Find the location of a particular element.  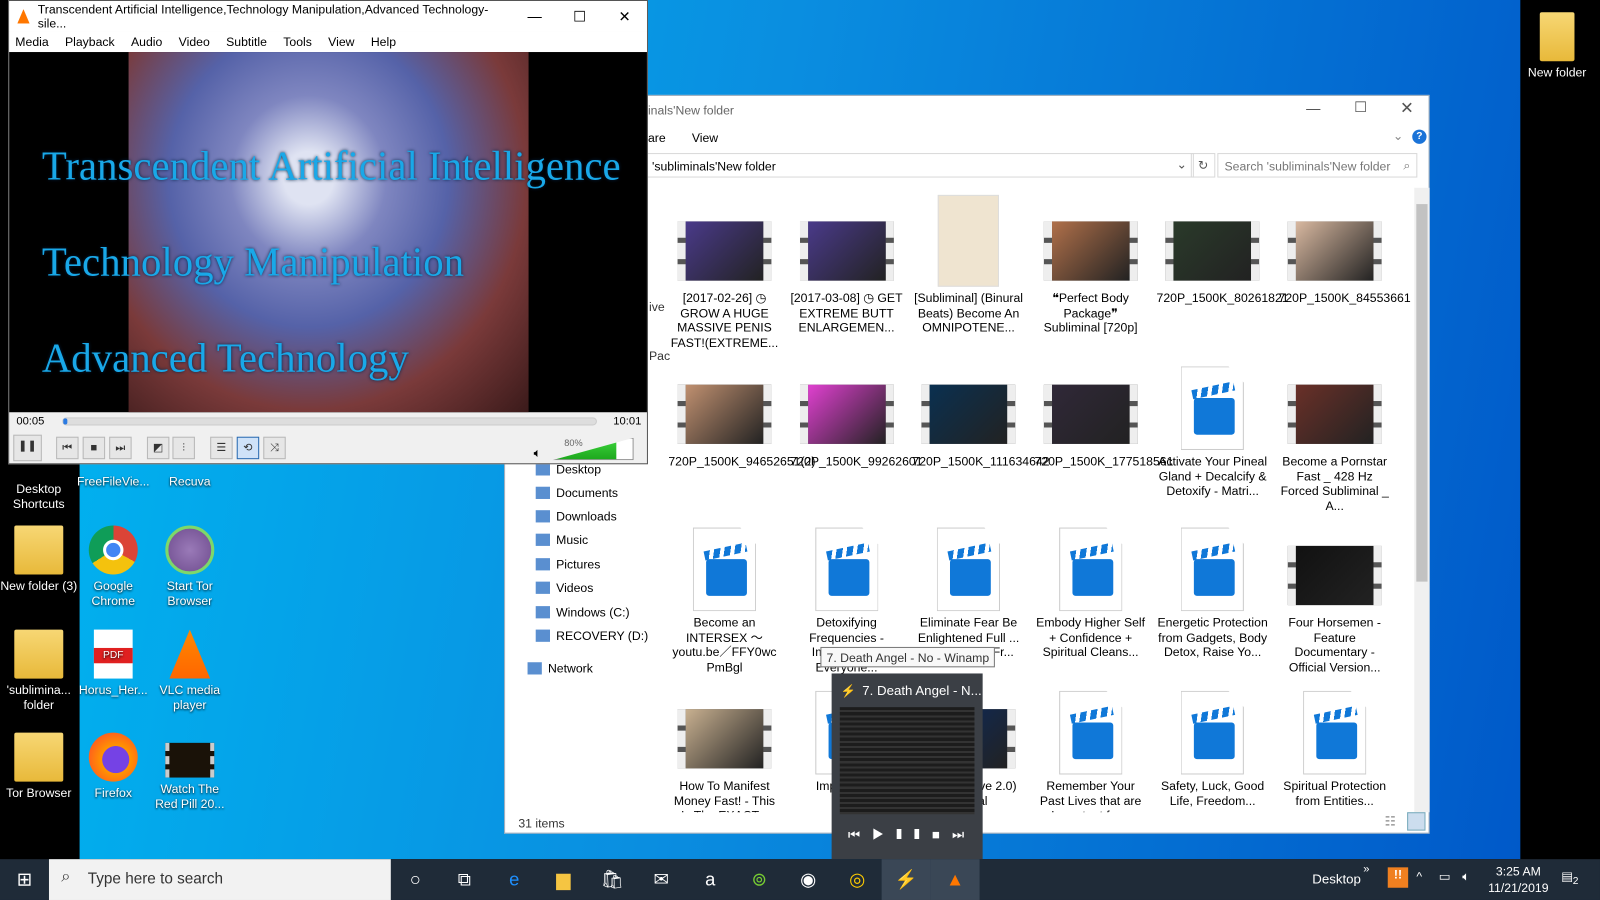

vertical-scrollbar is located at coordinates (1422, 500).